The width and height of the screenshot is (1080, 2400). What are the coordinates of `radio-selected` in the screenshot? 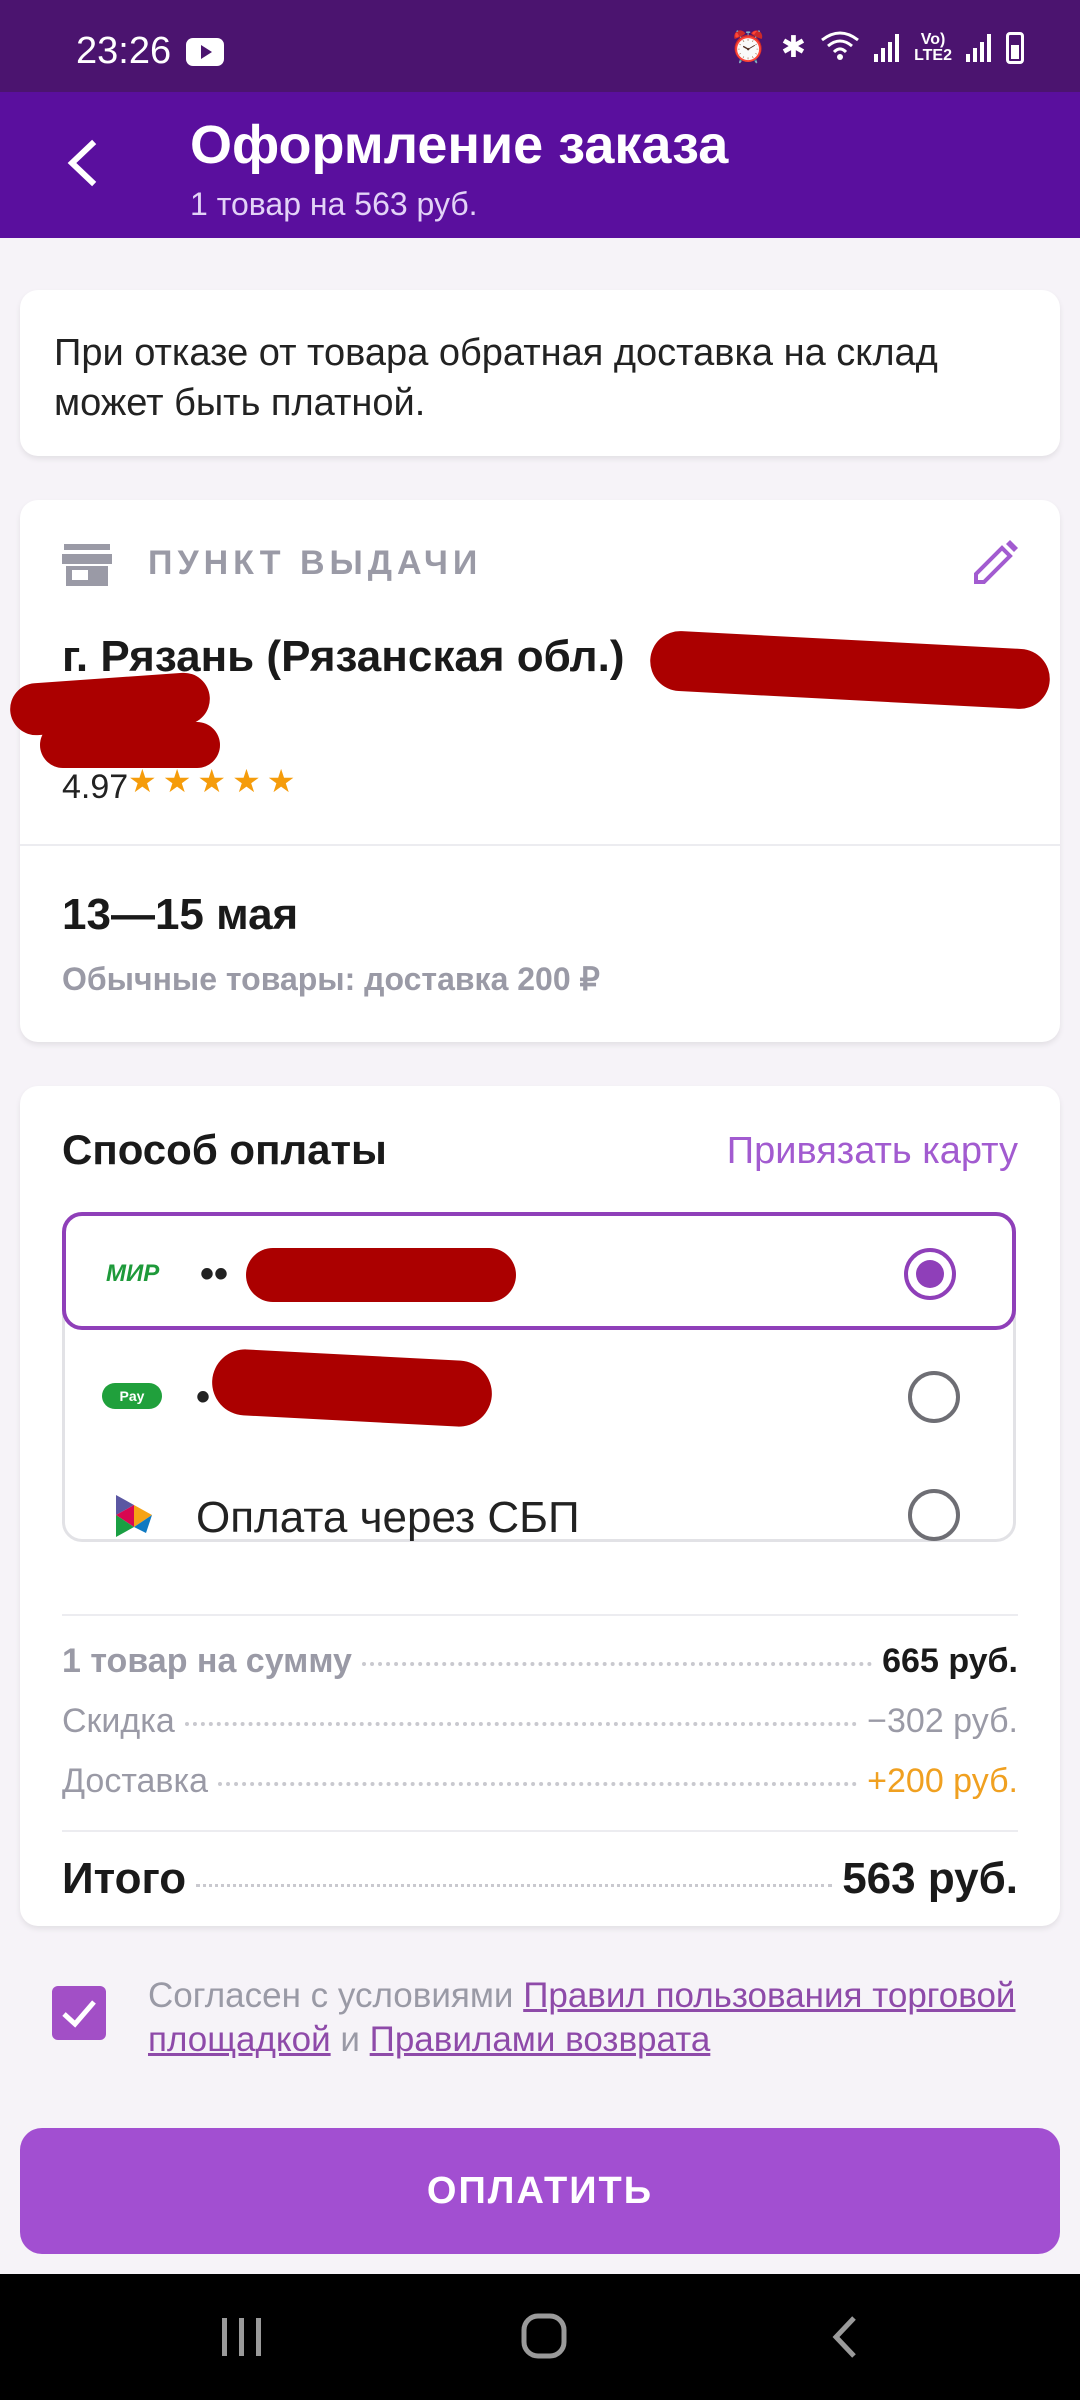 It's located at (930, 1274).